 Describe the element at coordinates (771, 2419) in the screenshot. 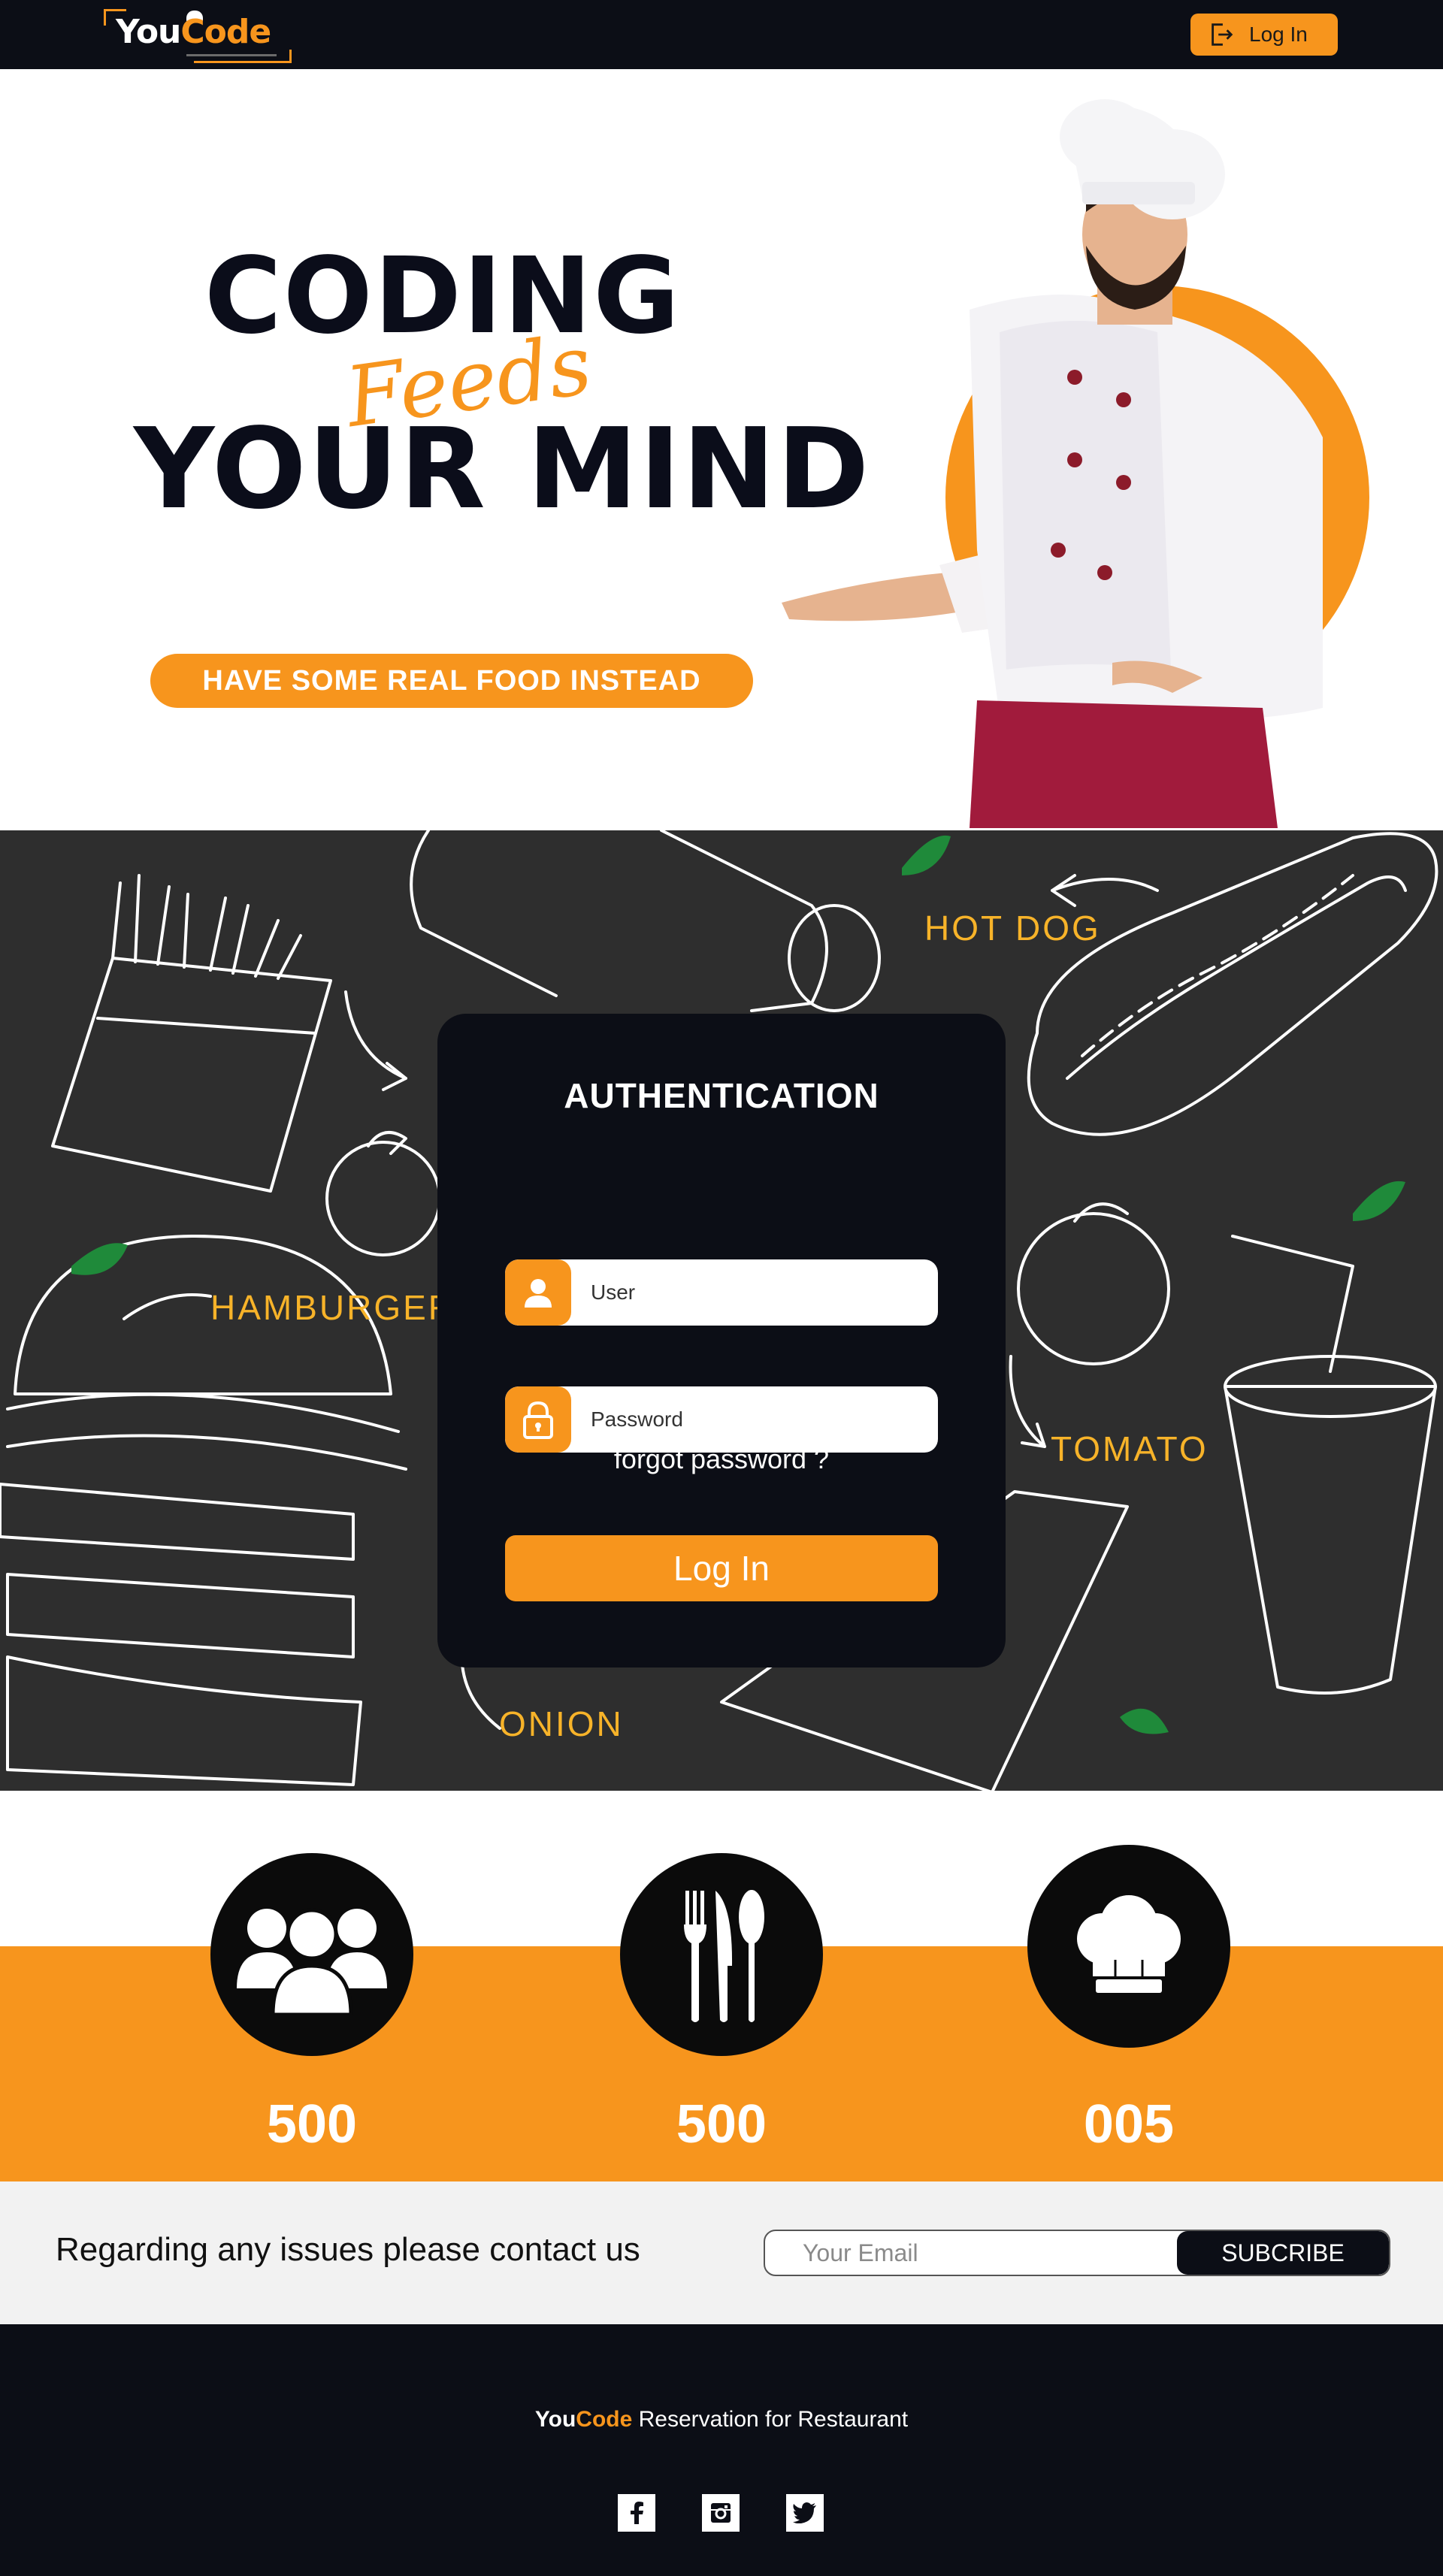

I see `footer-tagline: Reservation for Restaurant` at that location.